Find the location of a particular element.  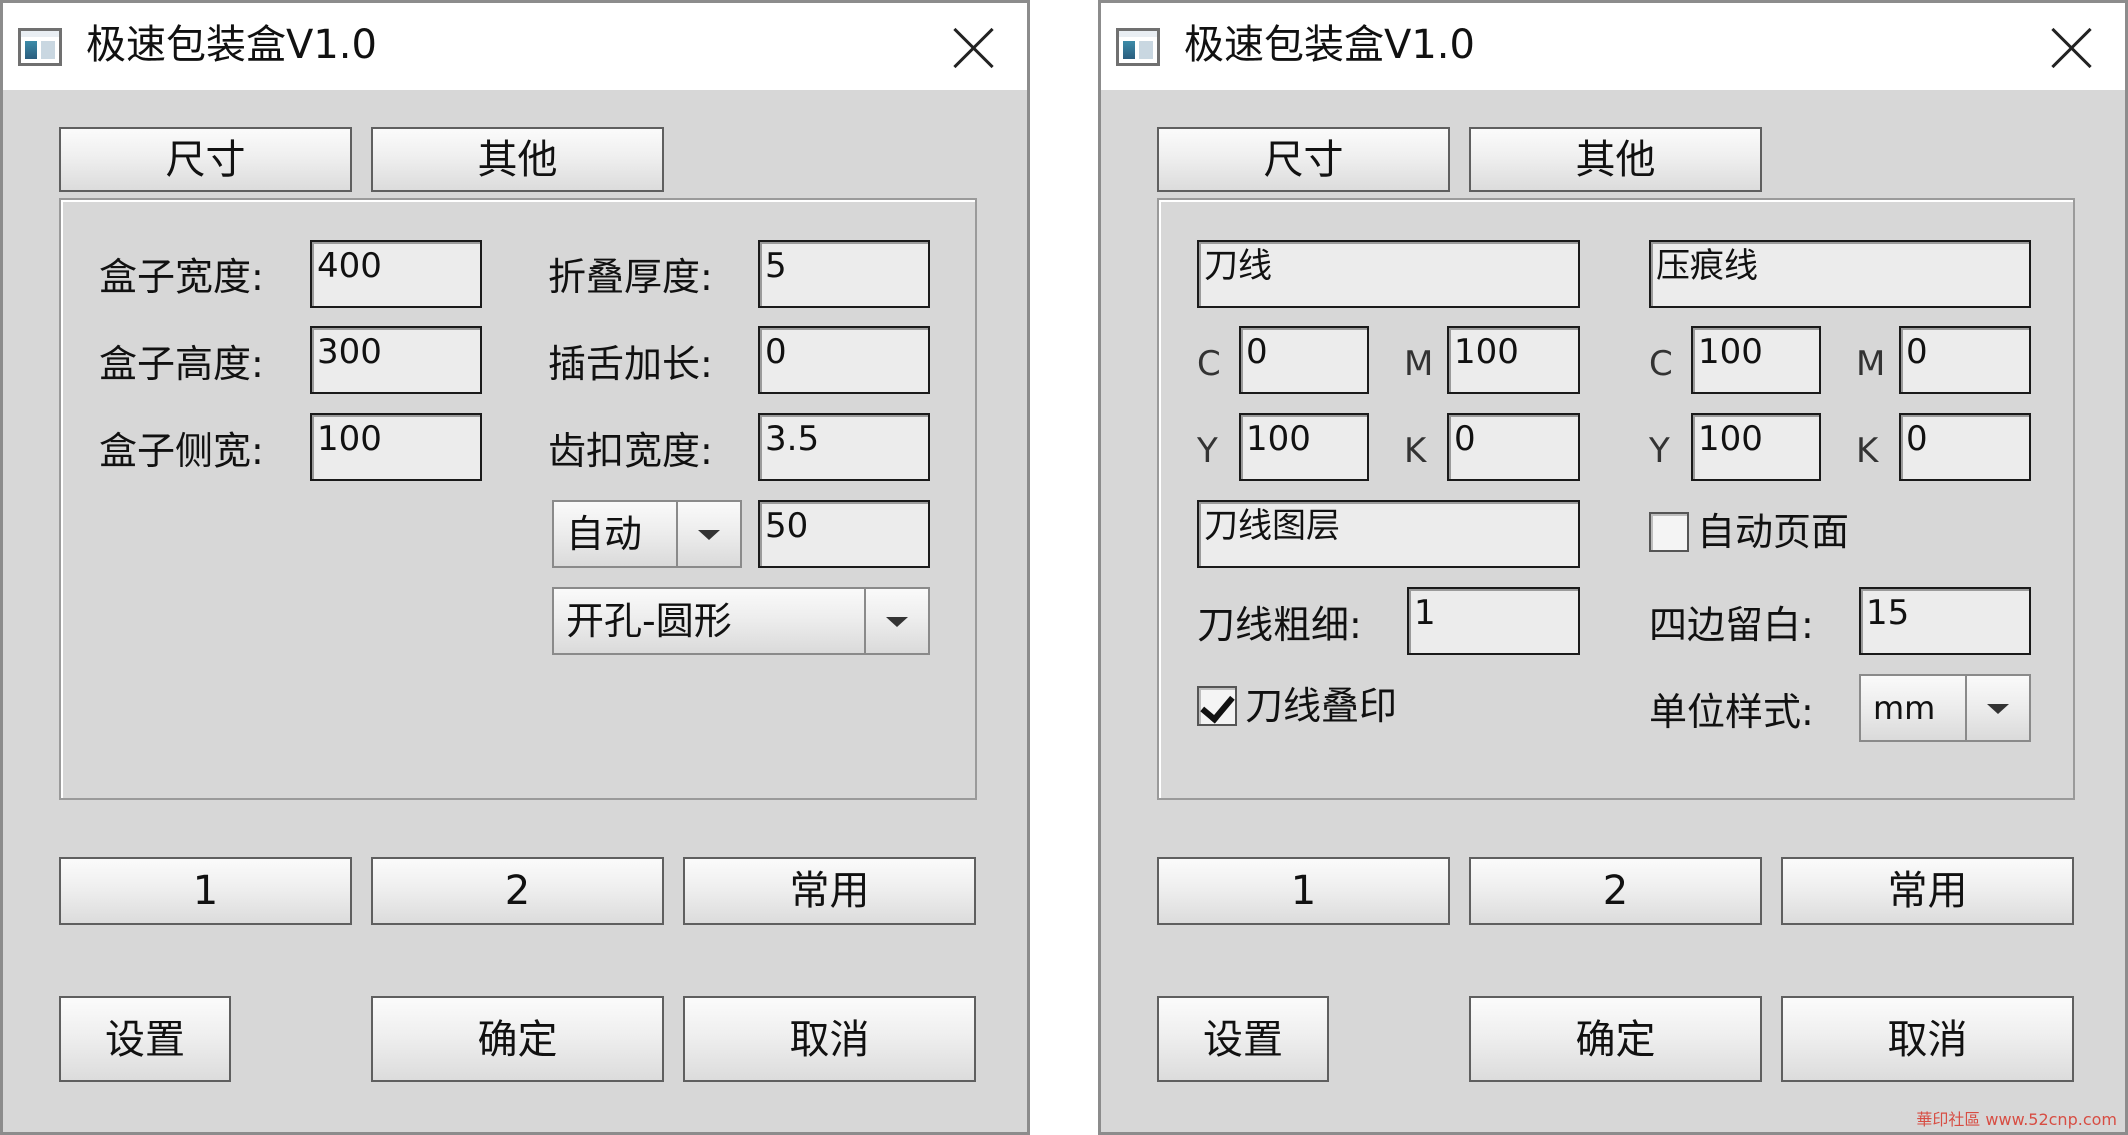

cut-y-label: Y is located at coordinates (1207, 451).